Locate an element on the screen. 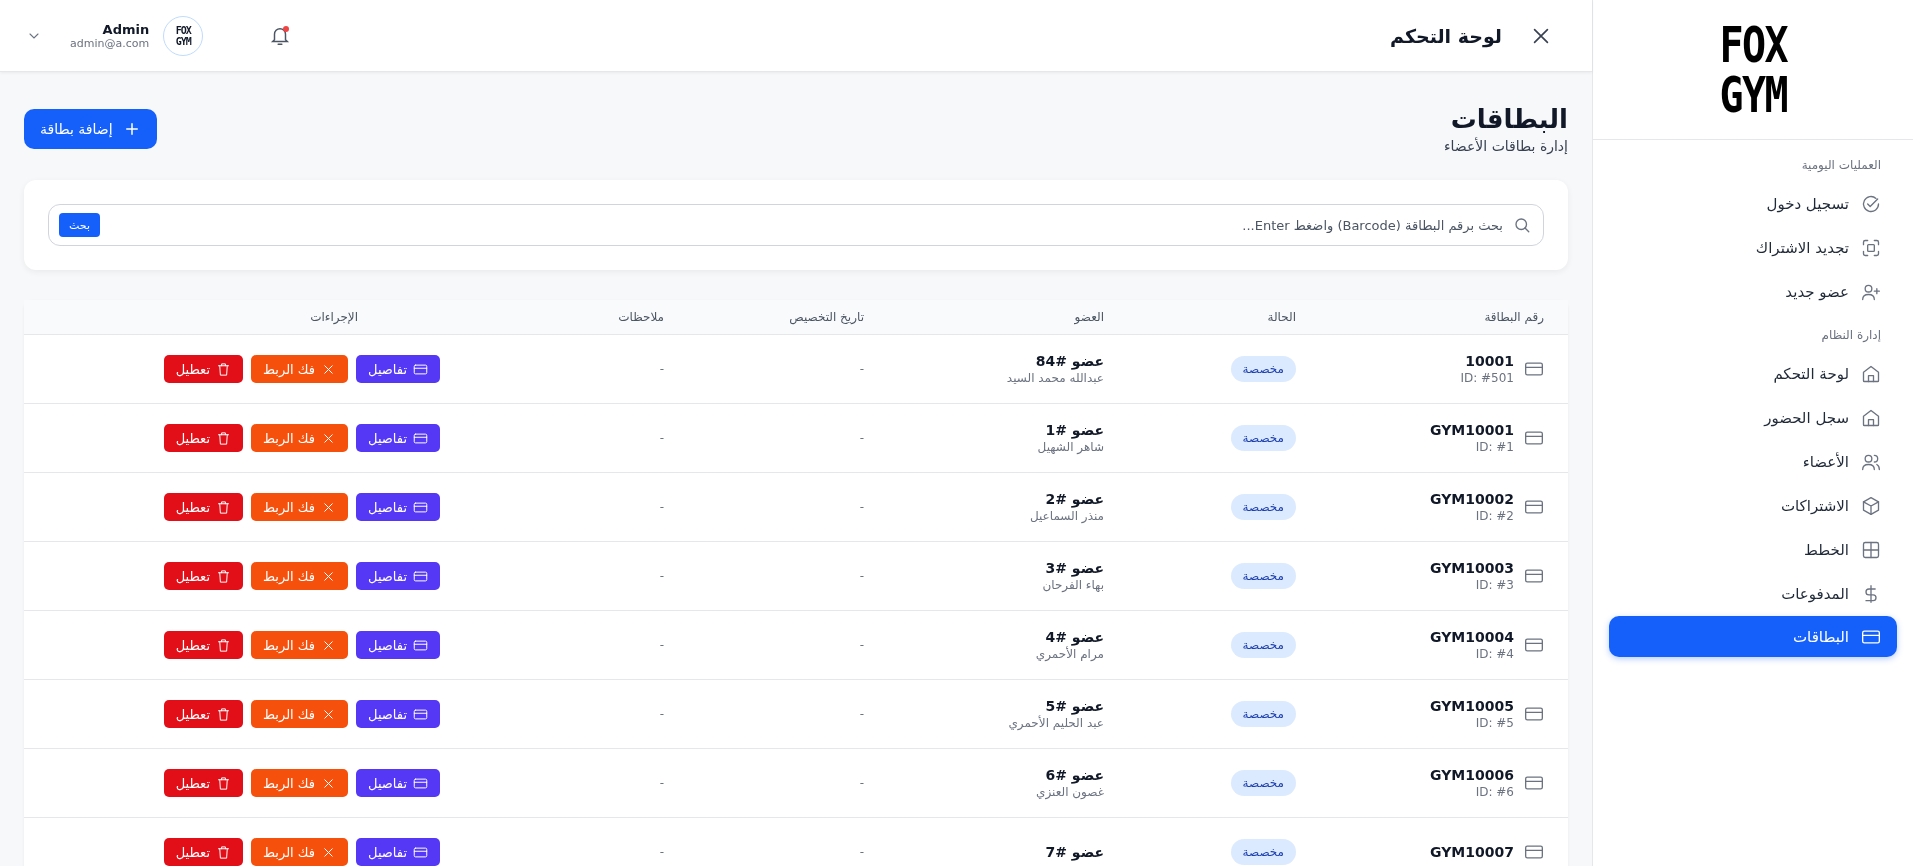  column-header: رقم البطاقة is located at coordinates (1514, 317).